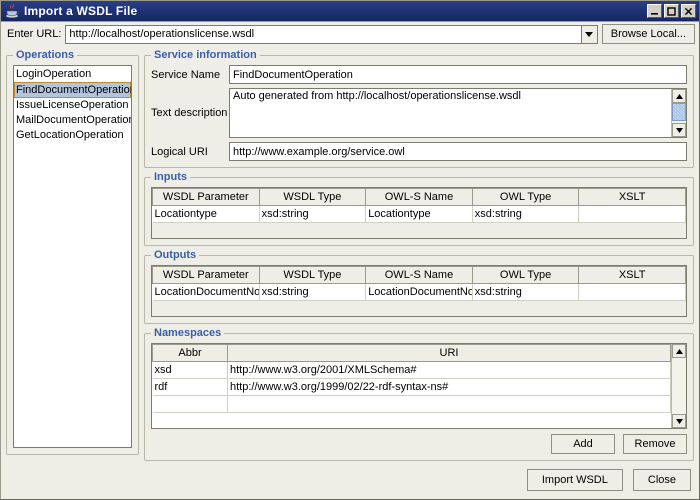 This screenshot has height=500, width=700. Describe the element at coordinates (350, 11) in the screenshot. I see `title-bar: Import a WSDL File` at that location.